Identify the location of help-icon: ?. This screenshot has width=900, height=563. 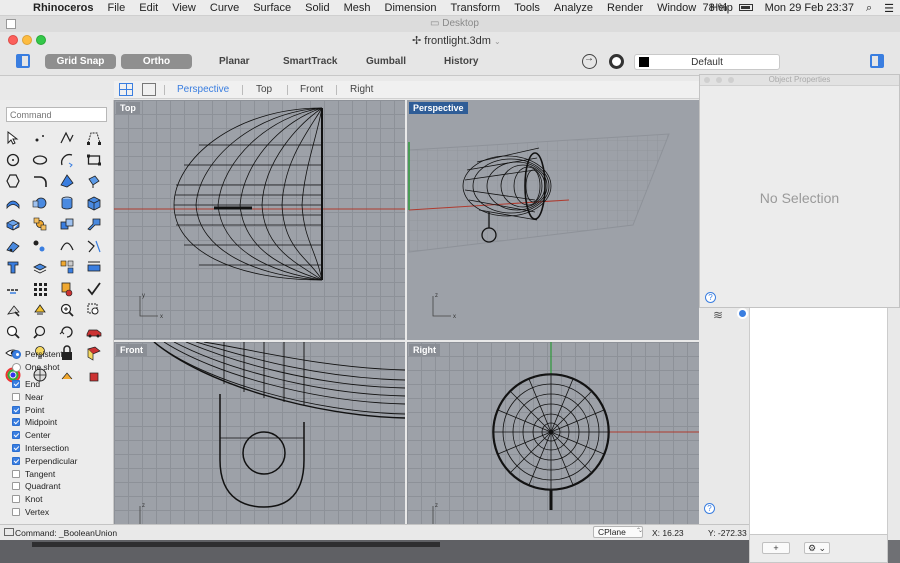
(710, 297).